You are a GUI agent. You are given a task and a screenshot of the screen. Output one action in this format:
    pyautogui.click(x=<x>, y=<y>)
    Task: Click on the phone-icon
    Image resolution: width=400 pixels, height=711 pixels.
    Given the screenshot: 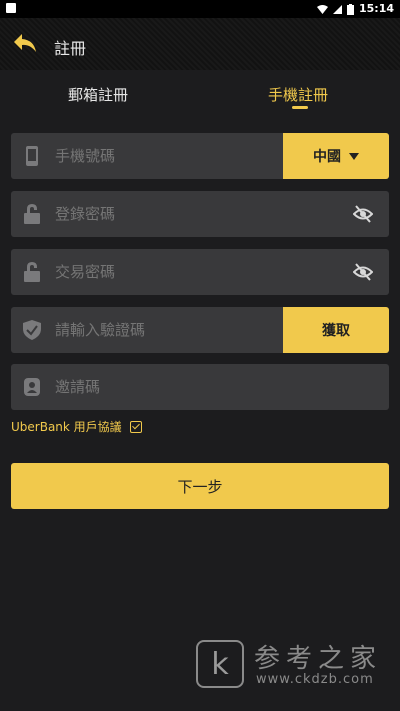 What is the action you would take?
    pyautogui.click(x=32, y=156)
    